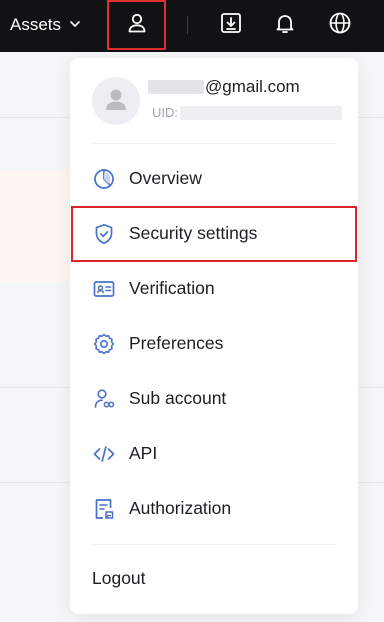  What do you see at coordinates (119, 578) in the screenshot?
I see `logout-button: Logout` at bounding box center [119, 578].